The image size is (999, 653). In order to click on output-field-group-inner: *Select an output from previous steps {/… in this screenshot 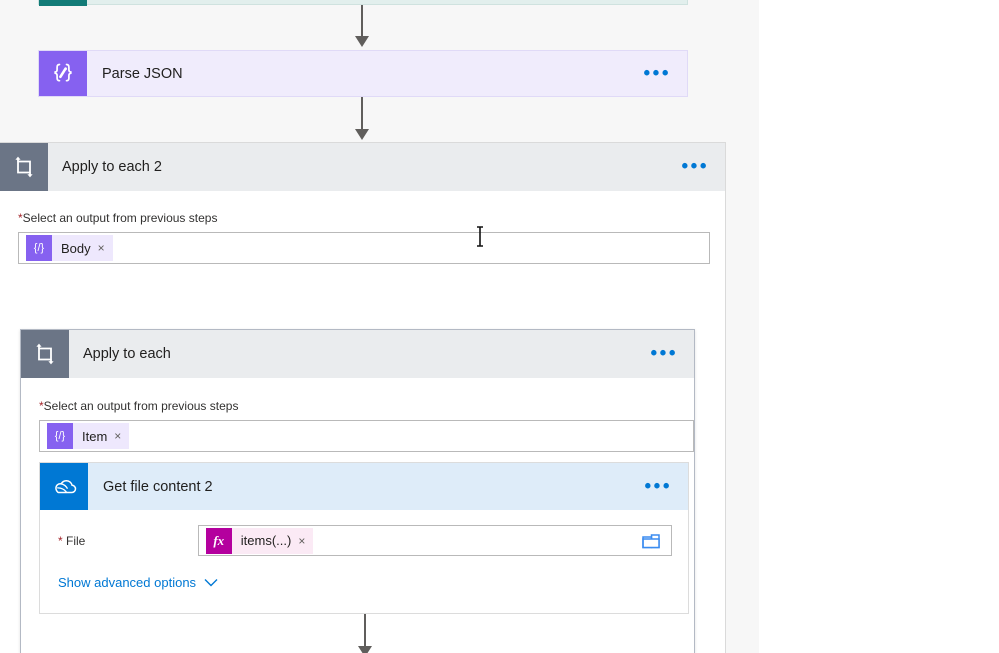, I will do `click(366, 425)`.